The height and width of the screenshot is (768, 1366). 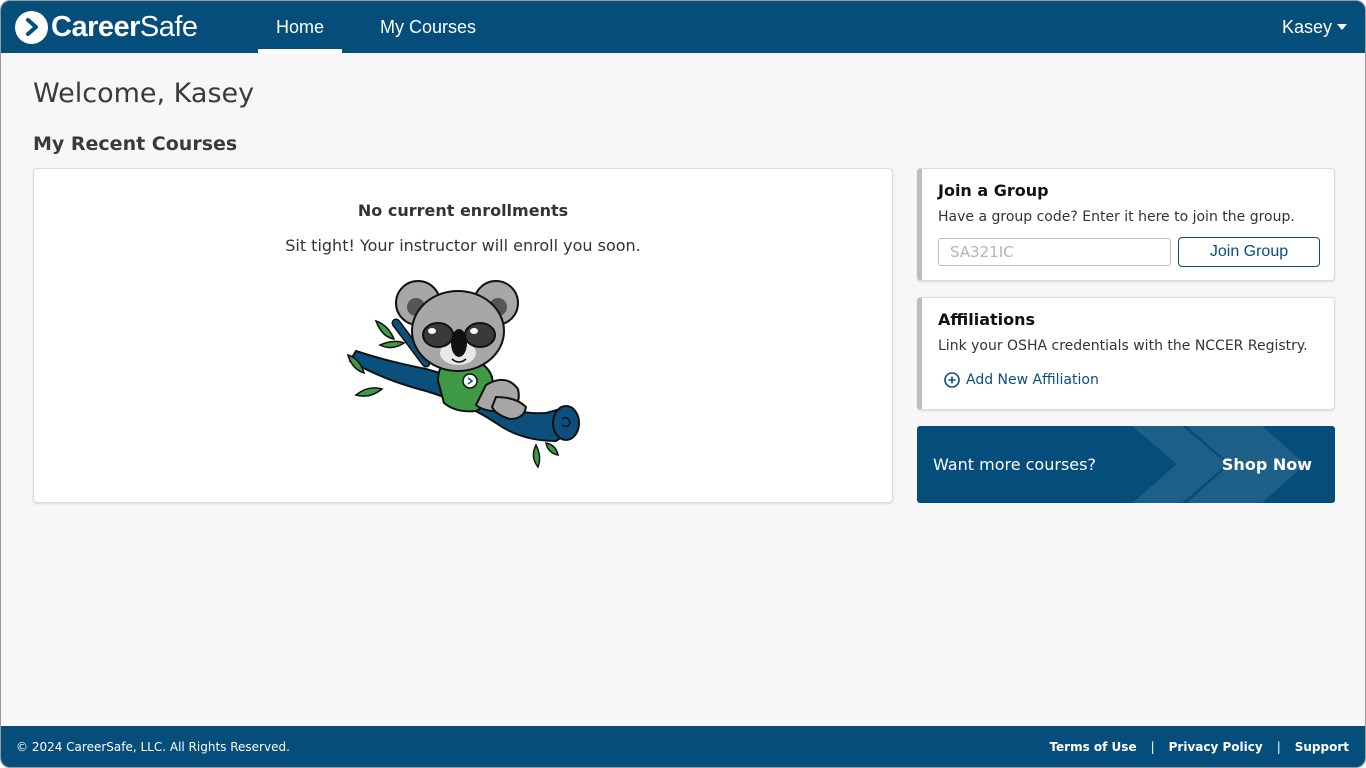 I want to click on tab-home: Home, so click(x=300, y=27).